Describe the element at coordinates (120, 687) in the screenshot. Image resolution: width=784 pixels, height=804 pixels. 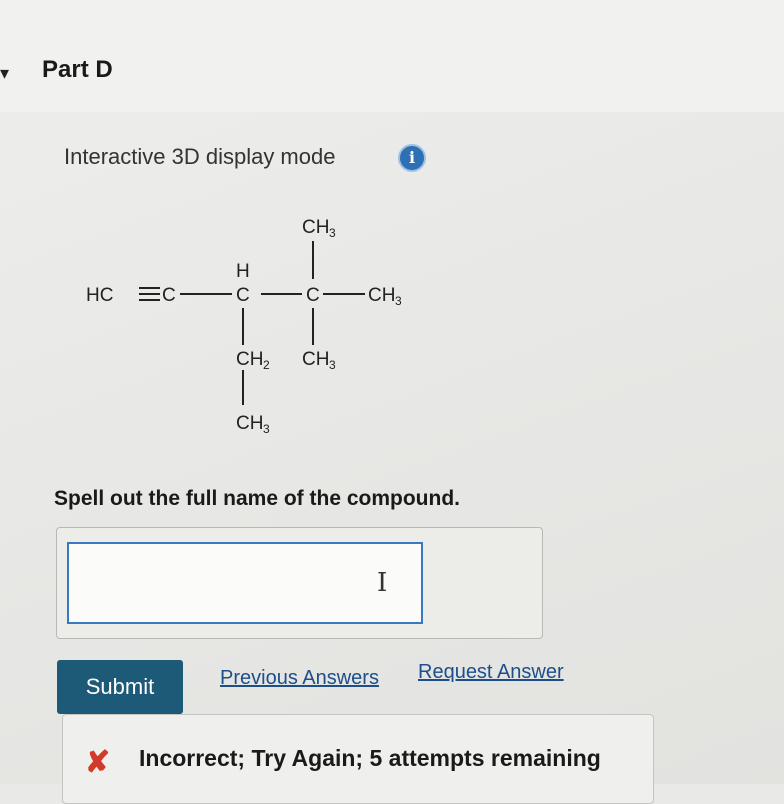
I see `submit-button: Submit` at that location.